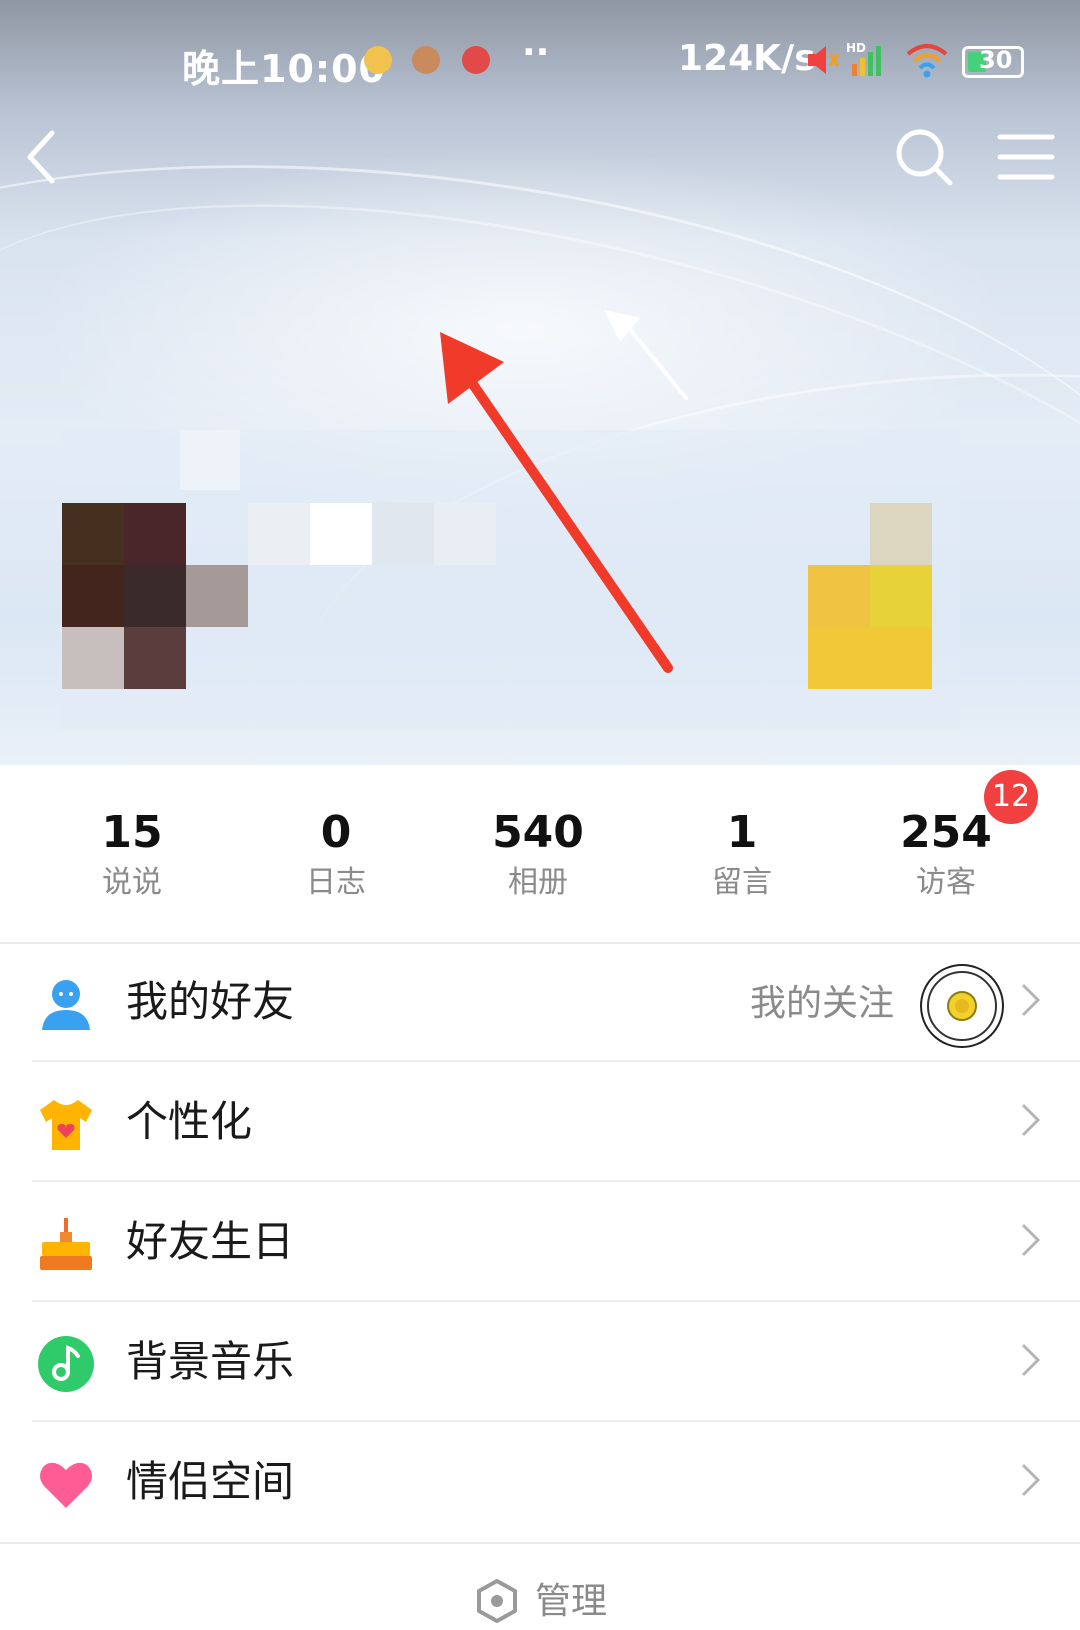 The width and height of the screenshot is (1080, 1630). Describe the element at coordinates (1011, 797) in the screenshot. I see `visitor-badge: 12` at that location.